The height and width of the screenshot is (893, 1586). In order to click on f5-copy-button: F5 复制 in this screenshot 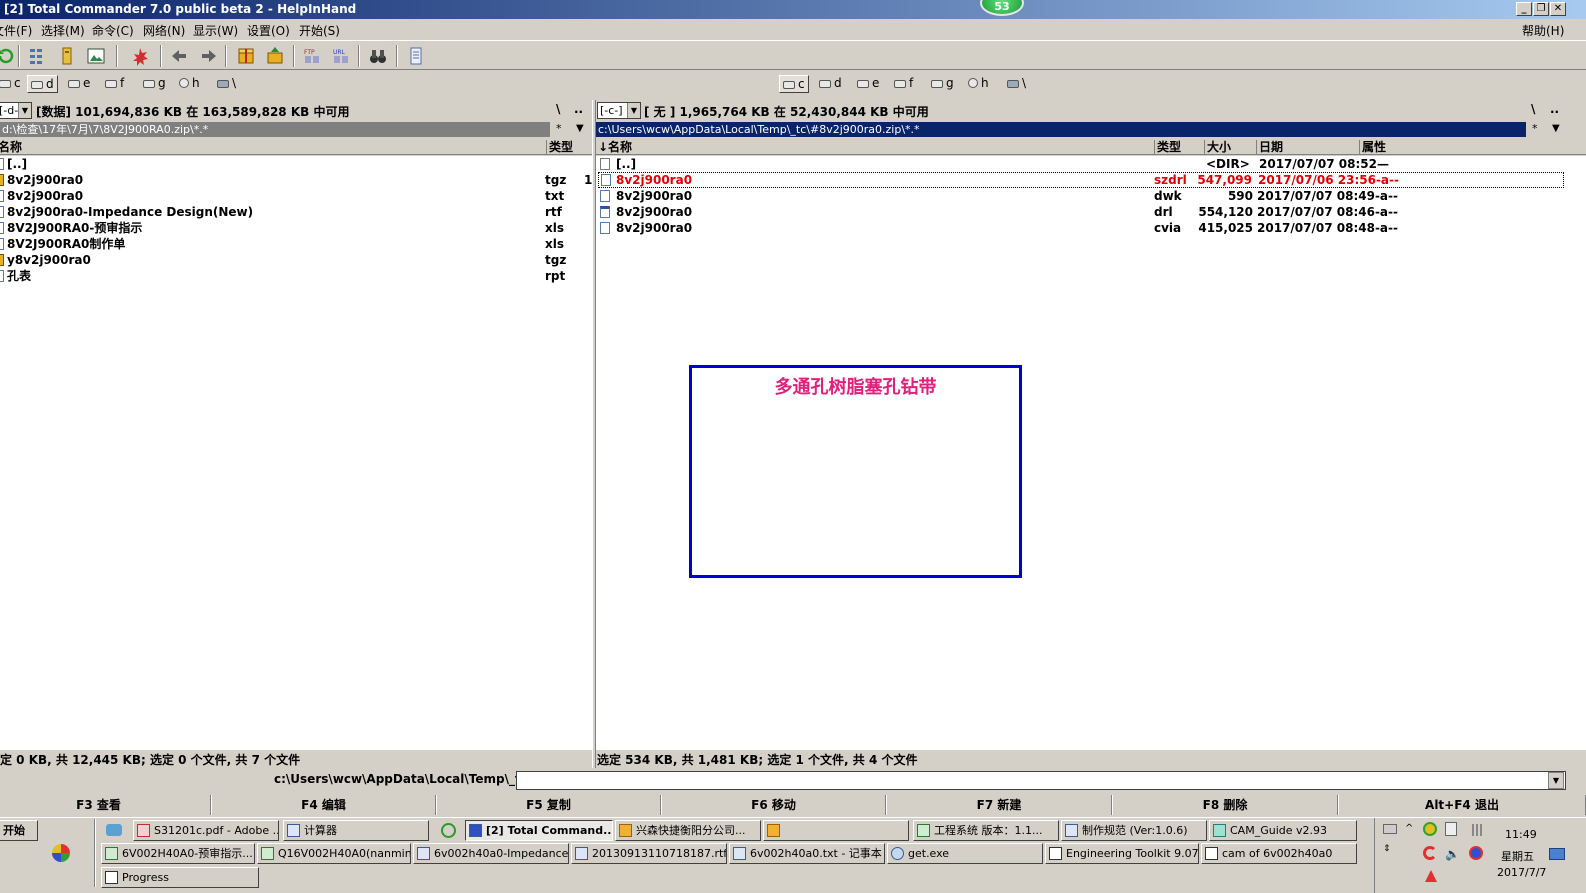, I will do `click(548, 805)`.